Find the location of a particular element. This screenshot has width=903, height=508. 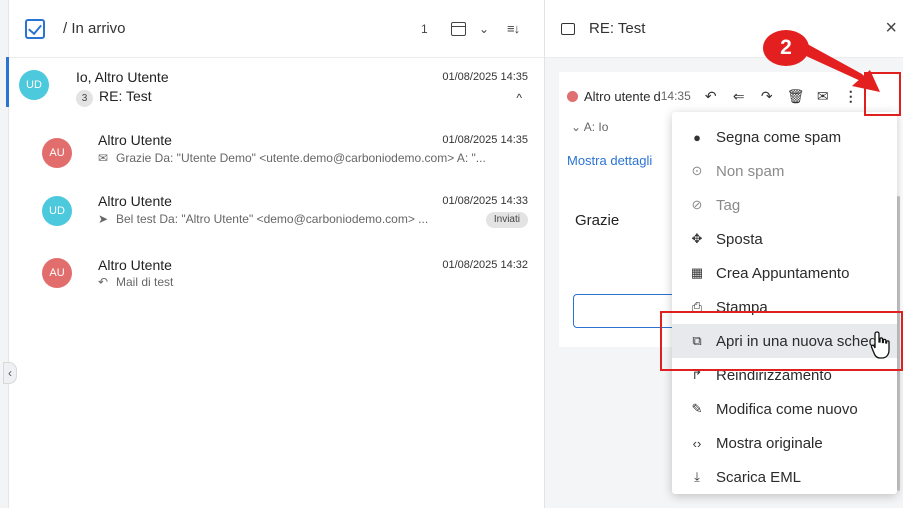

calendar-icon: ▦ is located at coordinates (697, 272).